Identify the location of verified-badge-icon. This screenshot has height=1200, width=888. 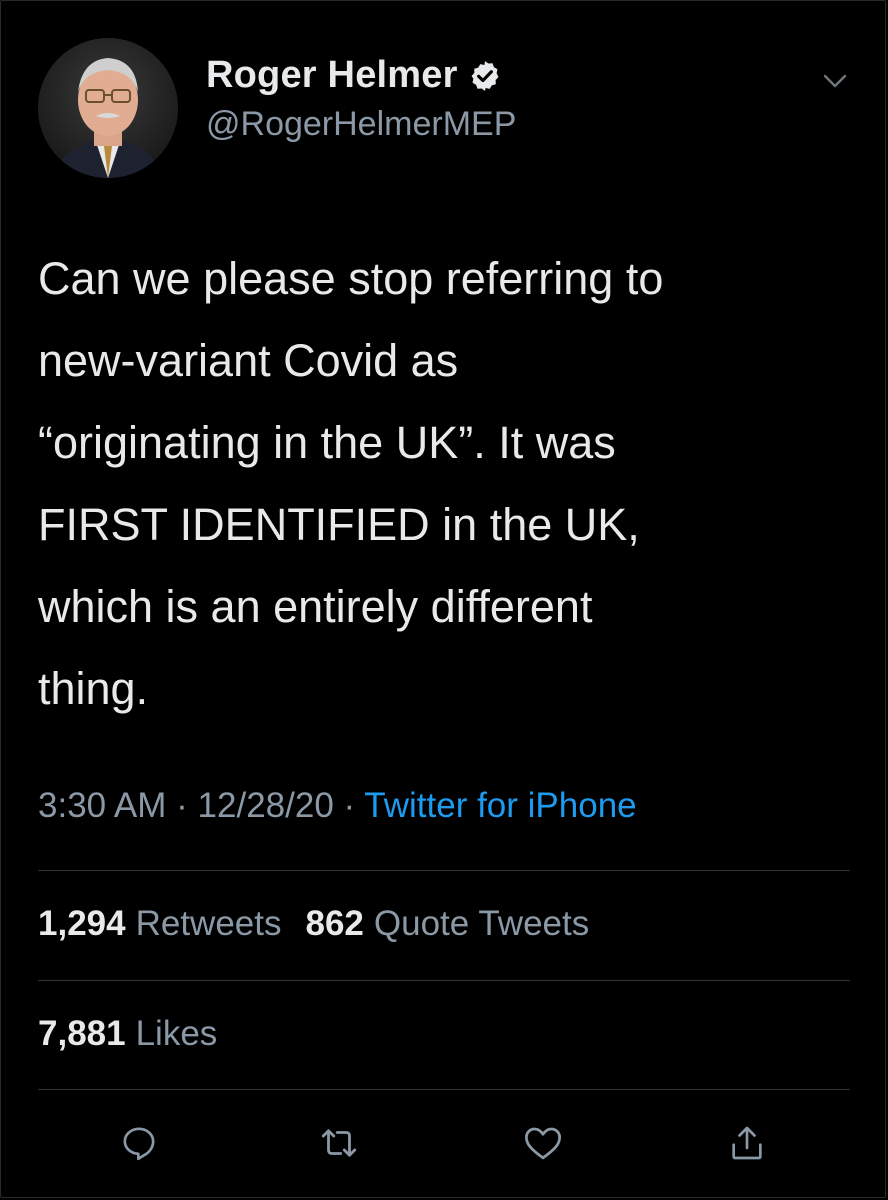
(485, 76).